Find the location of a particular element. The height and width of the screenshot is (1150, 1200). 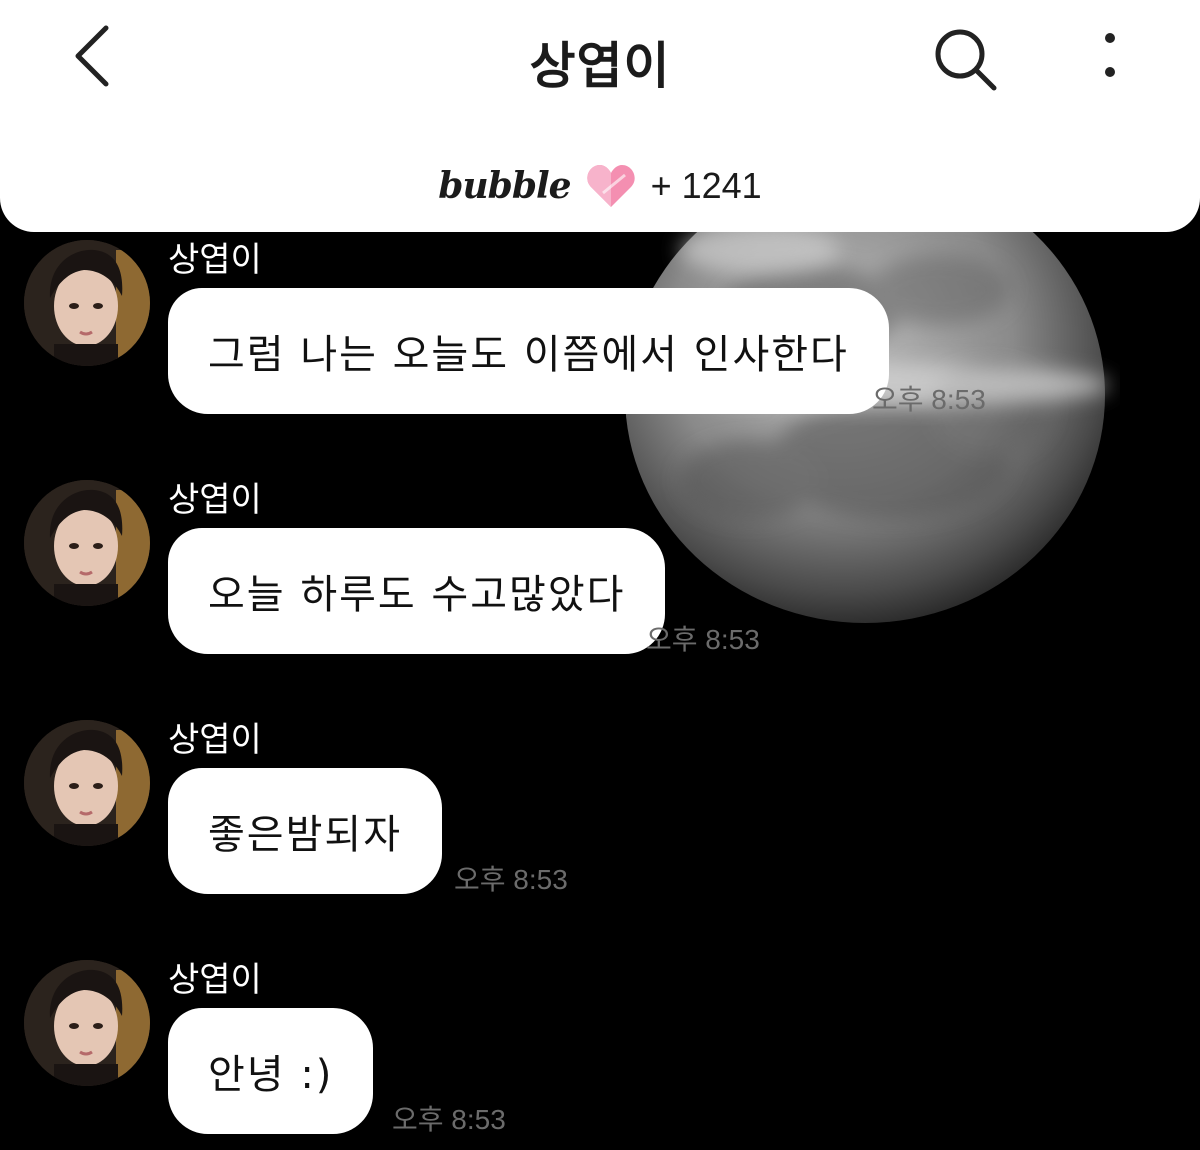

message-bubble: 오늘 하루도 수고많았다 is located at coordinates (417, 591).